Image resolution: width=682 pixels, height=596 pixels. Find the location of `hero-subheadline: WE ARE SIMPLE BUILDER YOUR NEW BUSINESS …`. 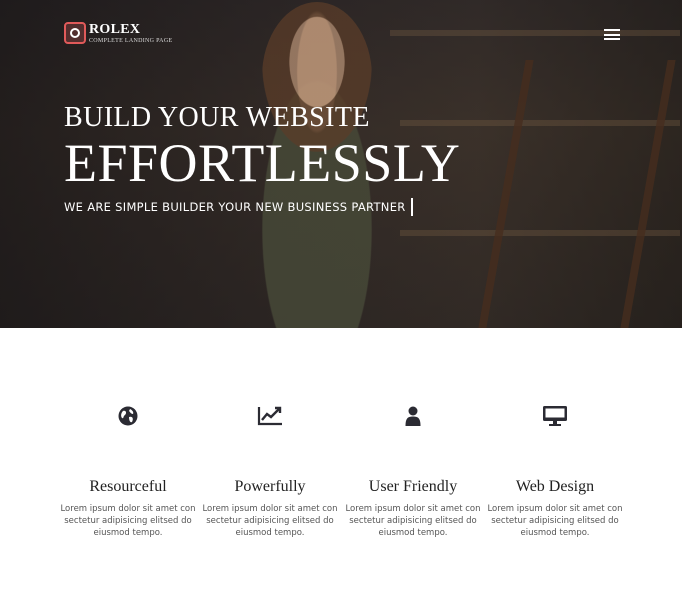

hero-subheadline: WE ARE SIMPLE BUILDER YOUR NEW BUSINESS … is located at coordinates (235, 207).